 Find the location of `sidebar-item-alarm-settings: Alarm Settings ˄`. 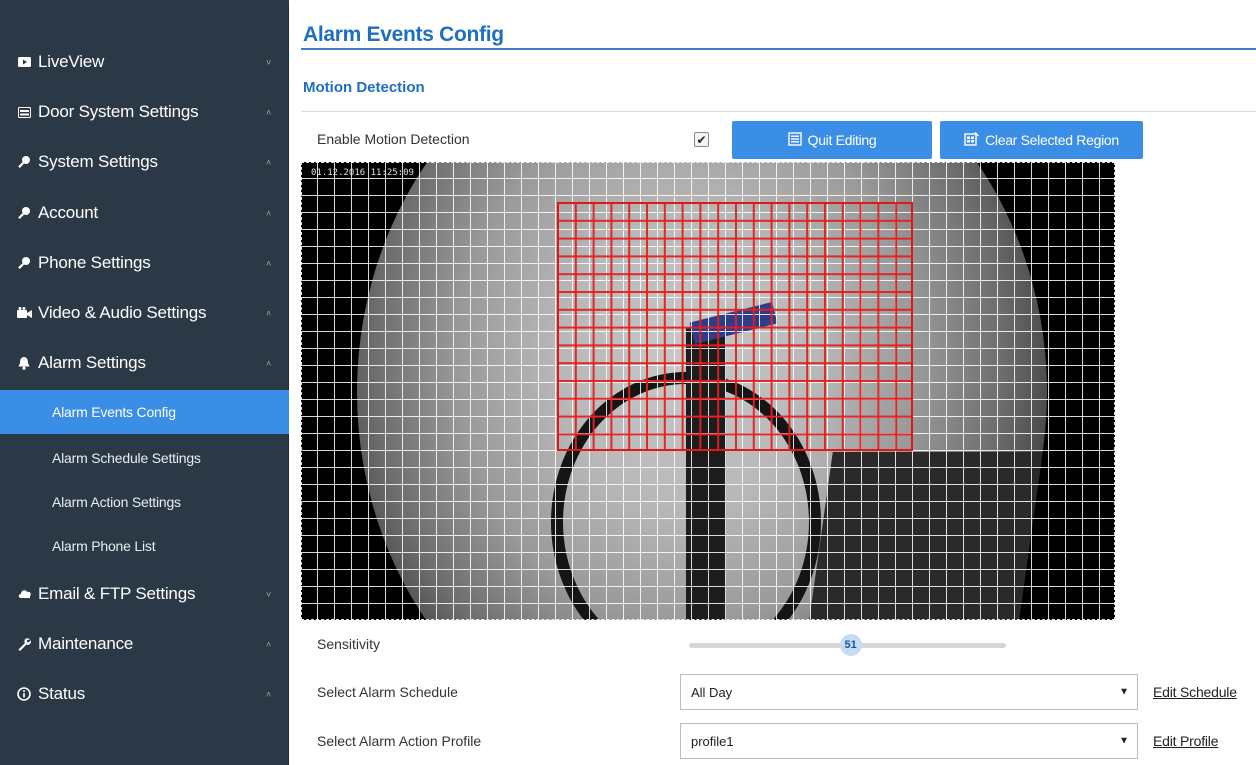

sidebar-item-alarm-settings: Alarm Settings ˄ is located at coordinates (144, 363).